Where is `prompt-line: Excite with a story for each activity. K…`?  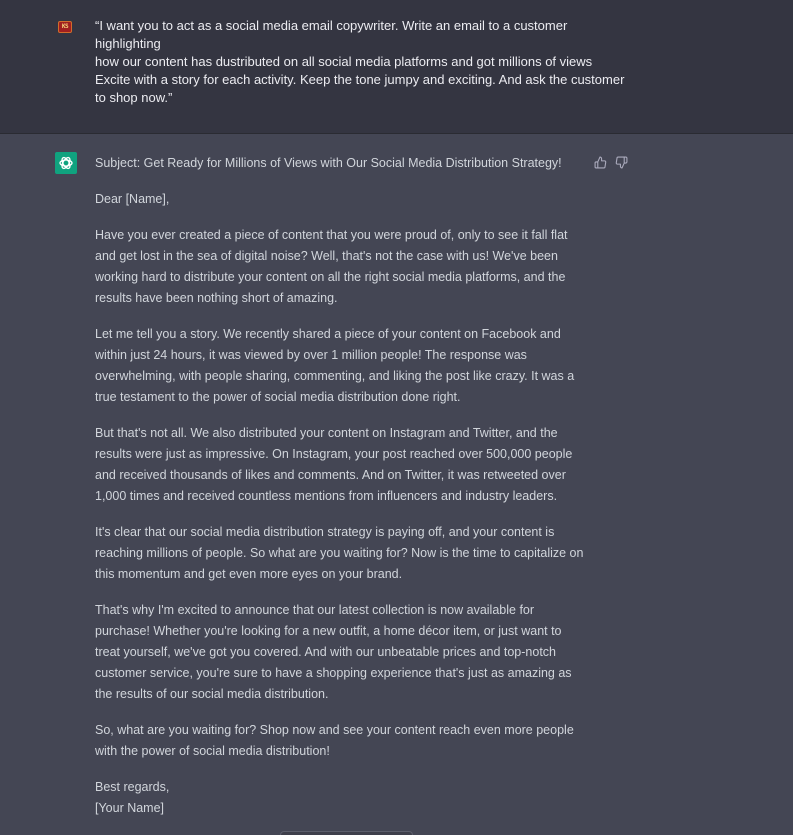
prompt-line: Excite with a story for each activity. K… is located at coordinates (360, 79).